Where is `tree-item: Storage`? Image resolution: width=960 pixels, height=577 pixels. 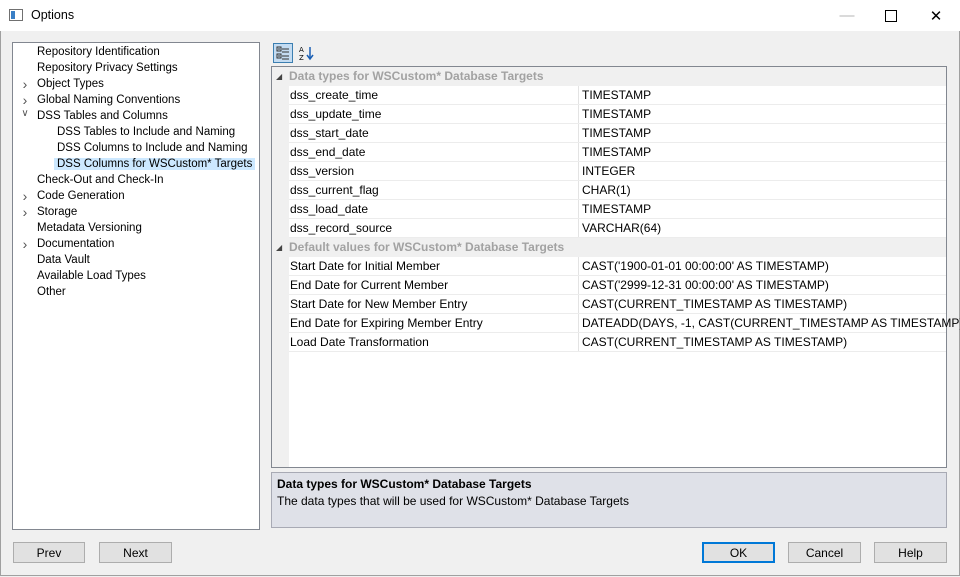 tree-item: Storage is located at coordinates (57, 212).